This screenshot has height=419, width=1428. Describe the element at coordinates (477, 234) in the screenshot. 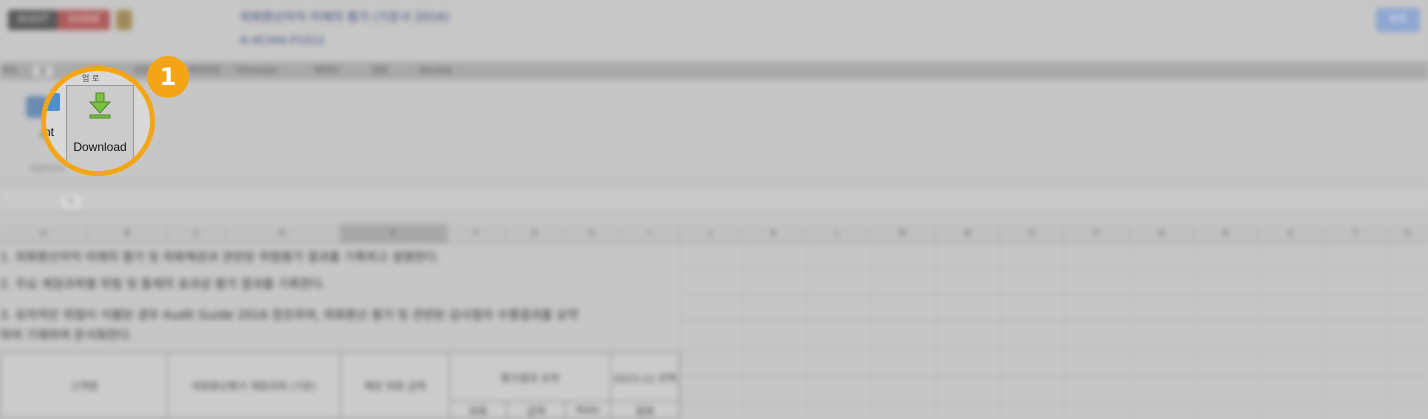

I see `col-header-f: F` at that location.